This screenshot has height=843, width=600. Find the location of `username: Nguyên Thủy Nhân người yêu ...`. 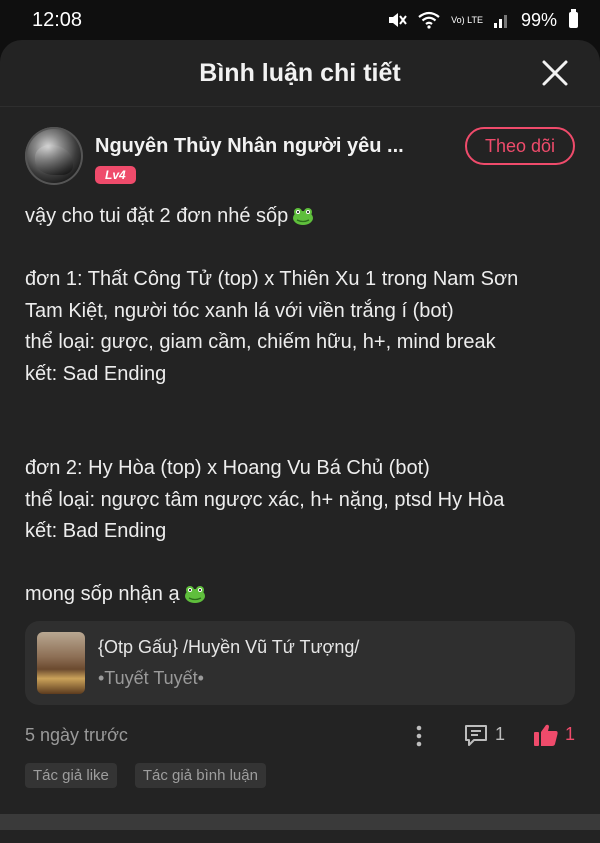

username: Nguyên Thủy Nhân người yêu ... is located at coordinates (249, 146).